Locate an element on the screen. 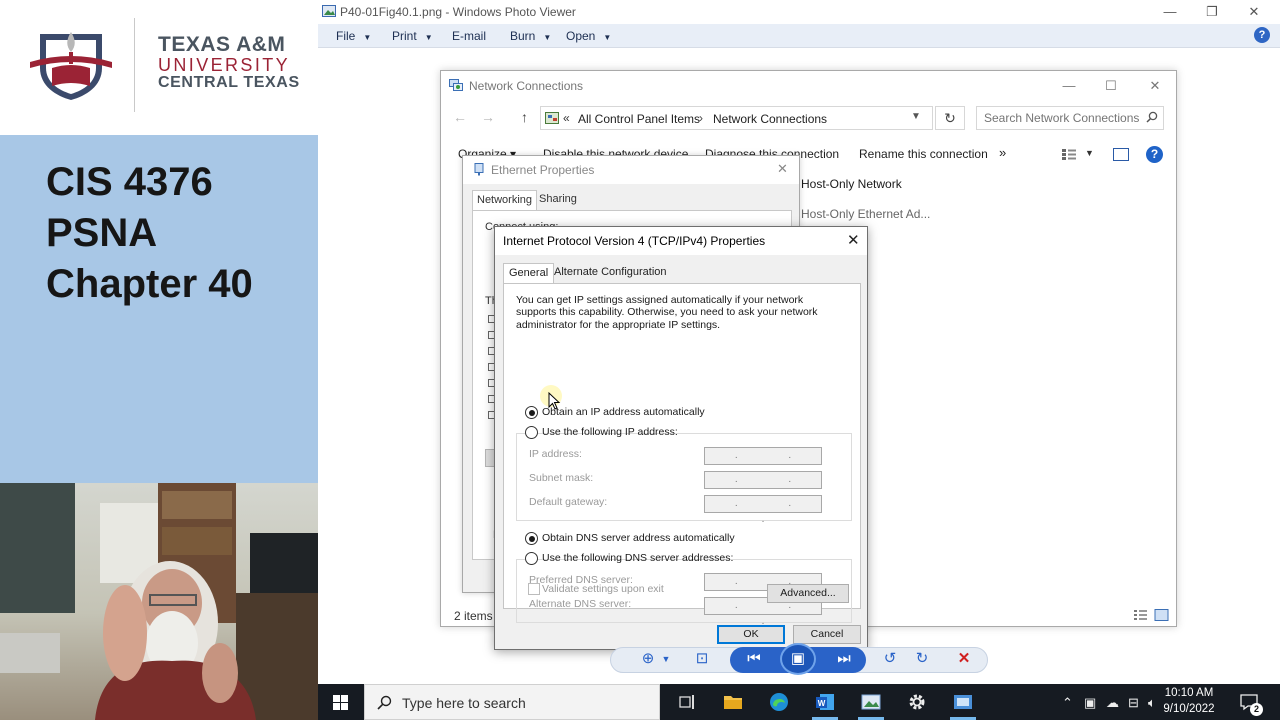  forward-arrow-icon: → is located at coordinates (488, 117).